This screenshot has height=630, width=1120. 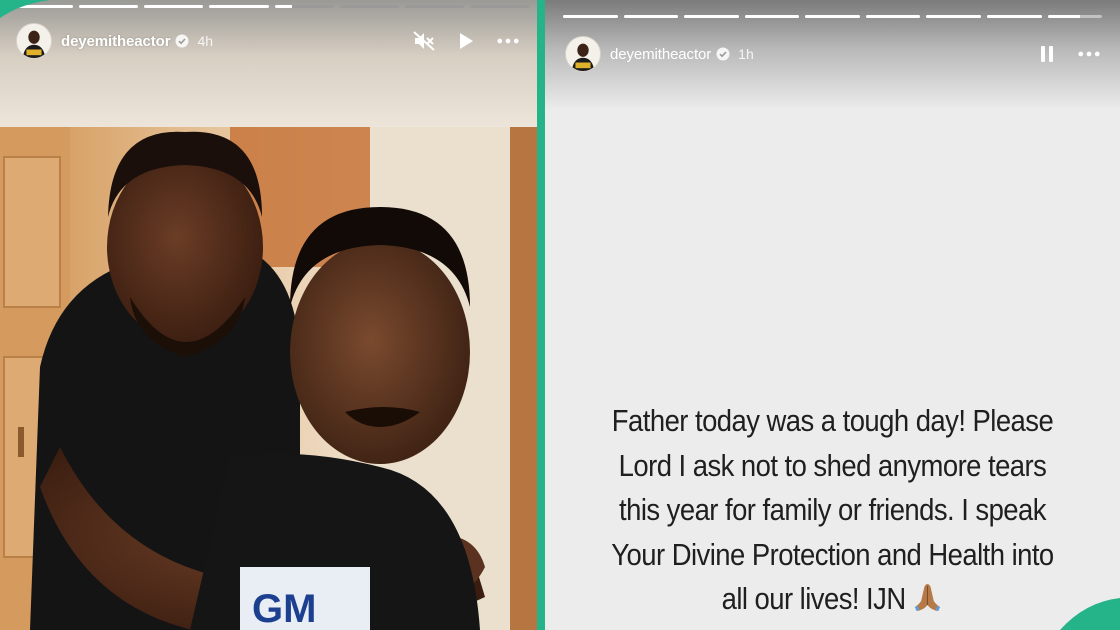 I want to click on folded-hands-emoji, so click(x=927, y=597).